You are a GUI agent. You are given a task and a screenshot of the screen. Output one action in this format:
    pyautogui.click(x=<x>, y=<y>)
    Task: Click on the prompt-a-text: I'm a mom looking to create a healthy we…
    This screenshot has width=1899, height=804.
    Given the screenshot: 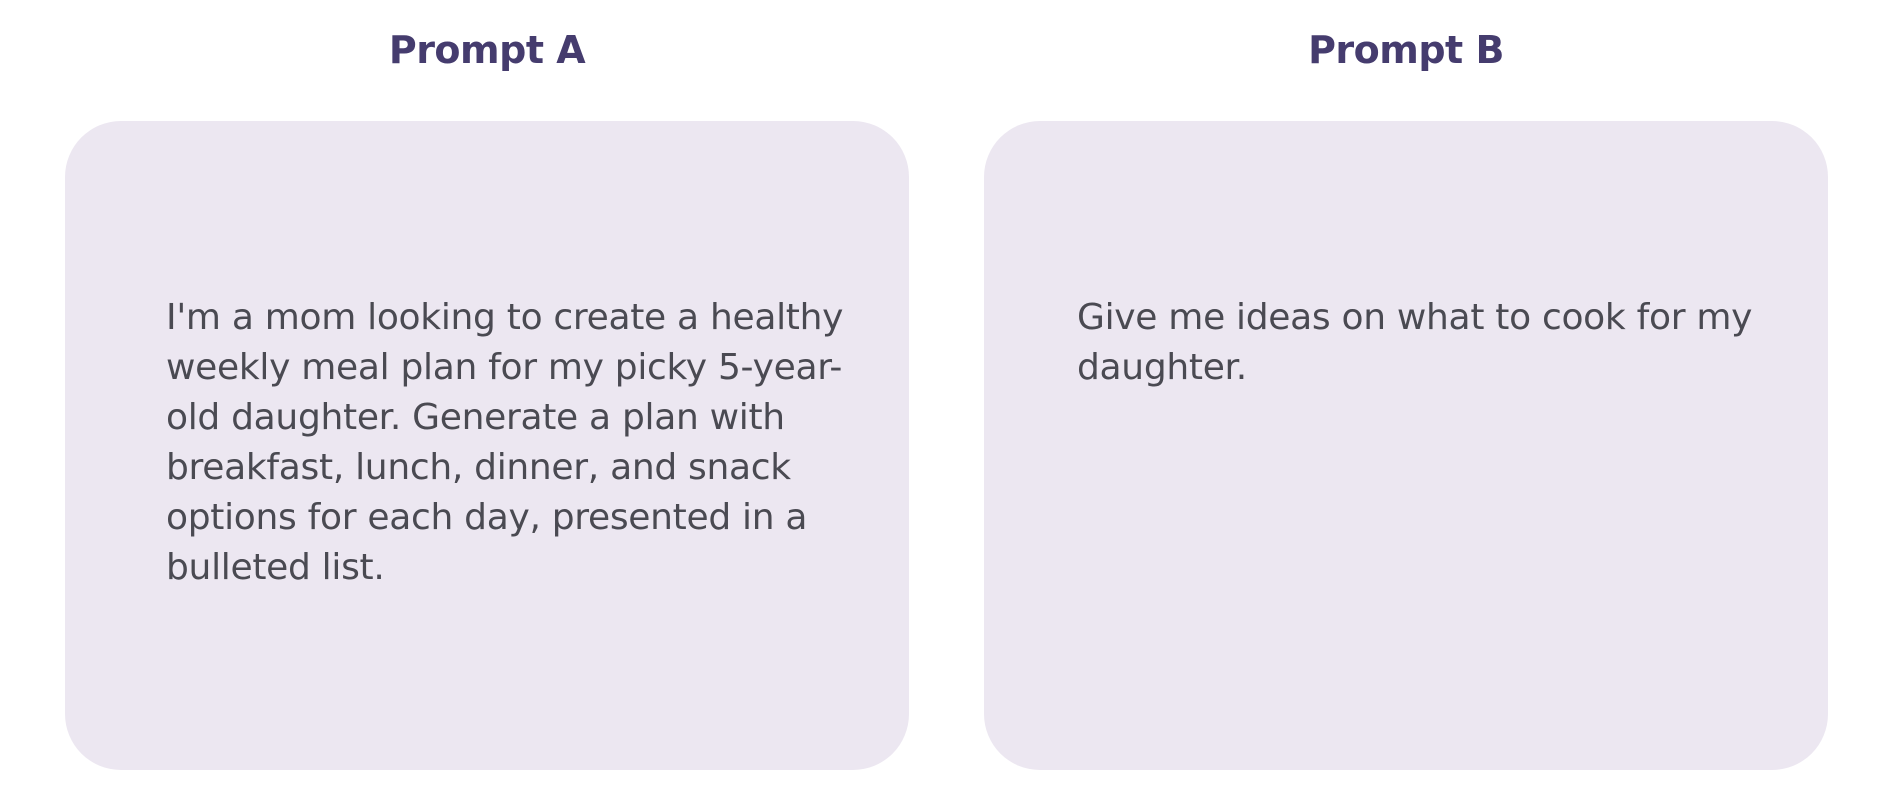 What is the action you would take?
    pyautogui.click(x=505, y=442)
    